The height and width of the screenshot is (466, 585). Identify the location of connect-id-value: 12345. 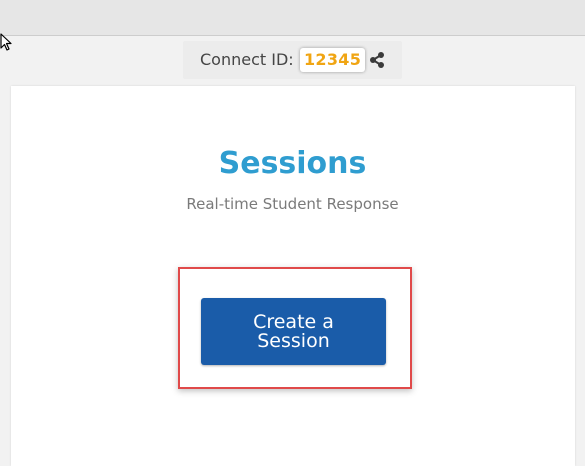
(333, 60).